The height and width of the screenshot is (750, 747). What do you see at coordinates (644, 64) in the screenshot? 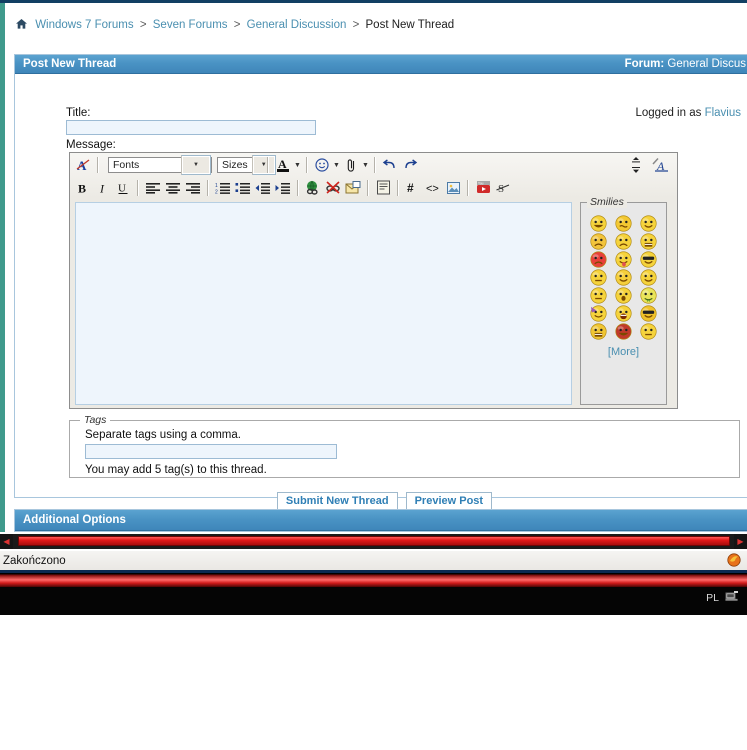
I see `forum-label: Forum:` at bounding box center [644, 64].